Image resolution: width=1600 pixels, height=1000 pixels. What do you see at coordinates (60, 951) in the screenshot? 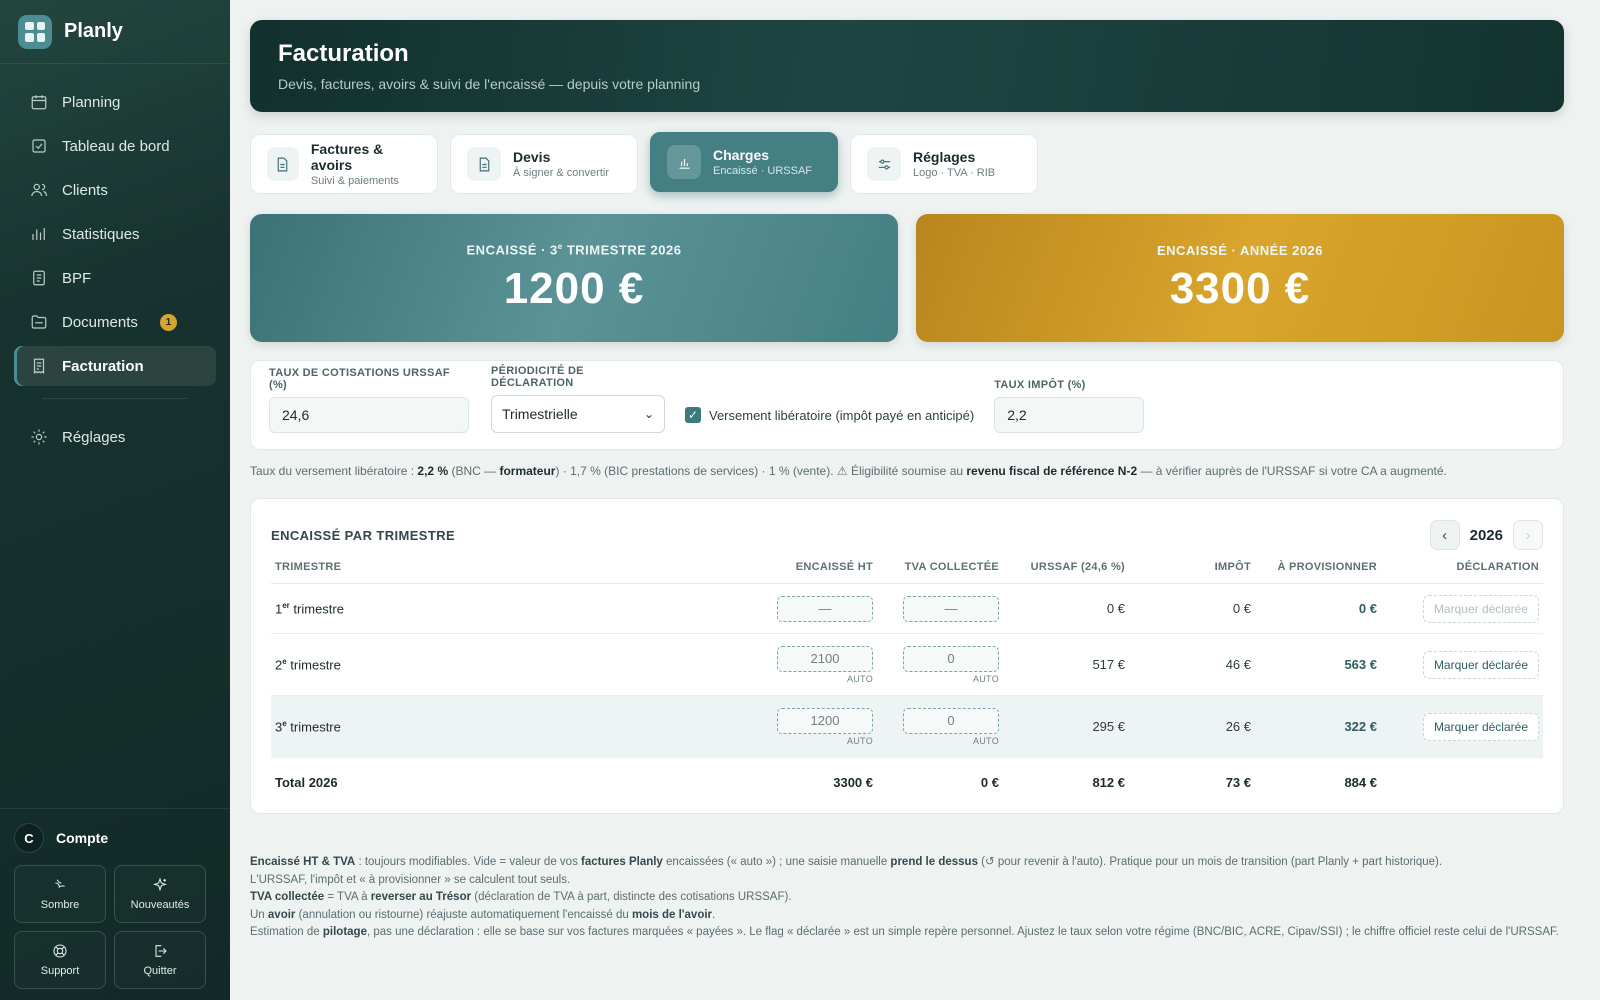
I see `lifebuoy-icon` at bounding box center [60, 951].